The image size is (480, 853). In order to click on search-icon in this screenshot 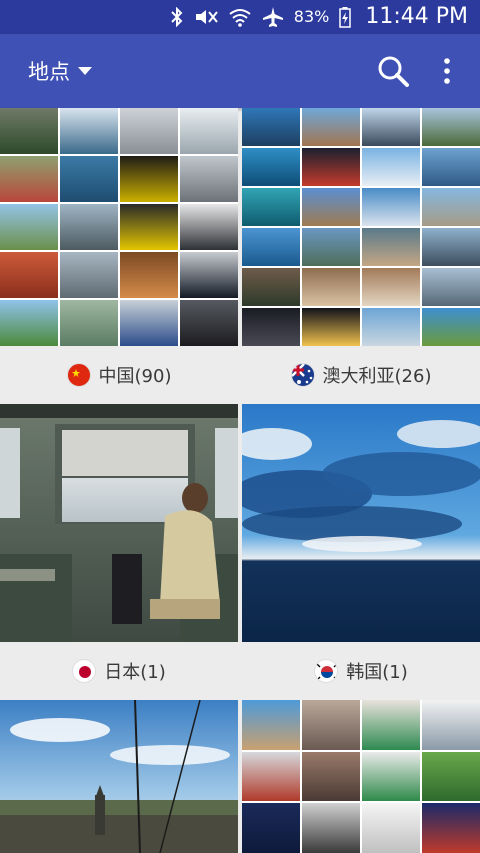, I will do `click(393, 71)`.